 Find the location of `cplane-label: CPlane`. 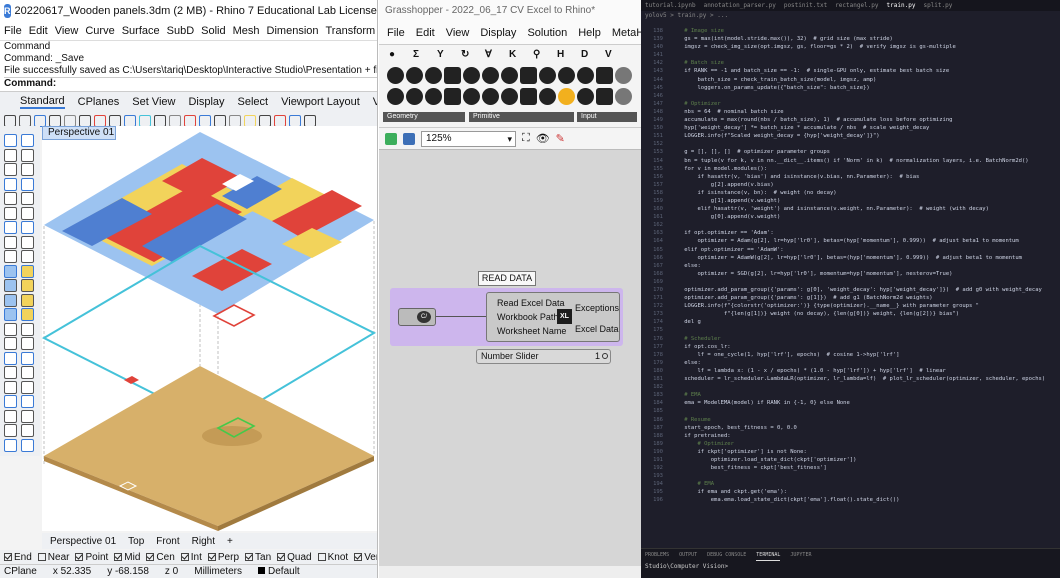

cplane-label: CPlane is located at coordinates (20, 571).